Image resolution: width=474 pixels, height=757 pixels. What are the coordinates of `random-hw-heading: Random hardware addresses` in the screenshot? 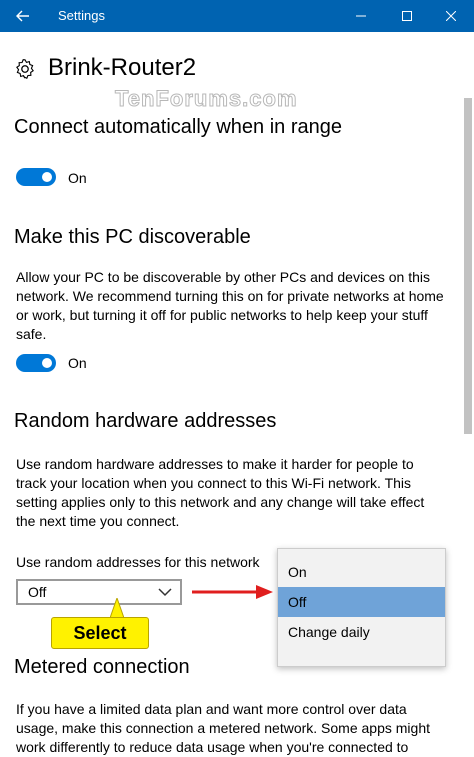 It's located at (145, 421).